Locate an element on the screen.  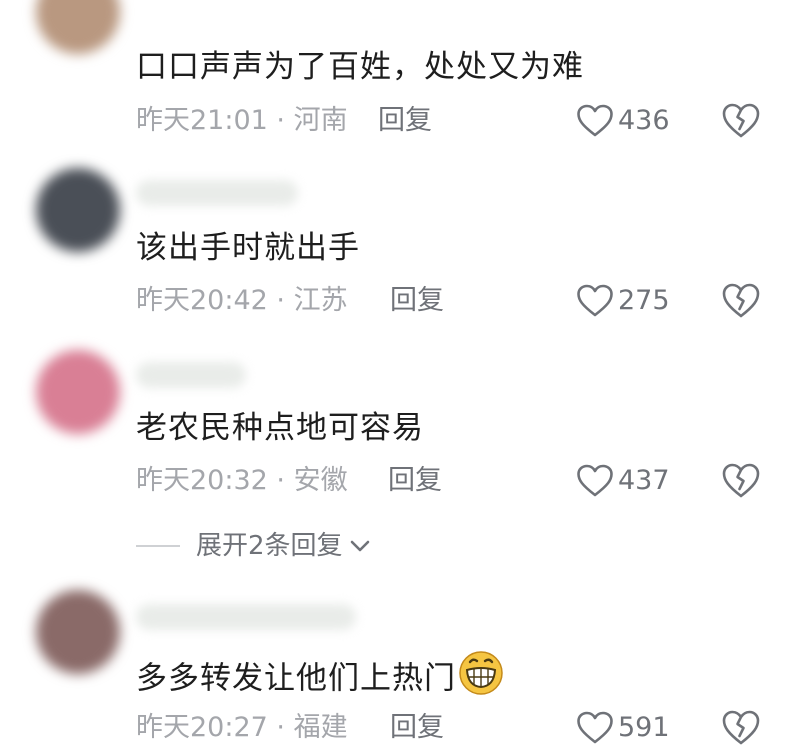
like-count: 591 is located at coordinates (644, 727).